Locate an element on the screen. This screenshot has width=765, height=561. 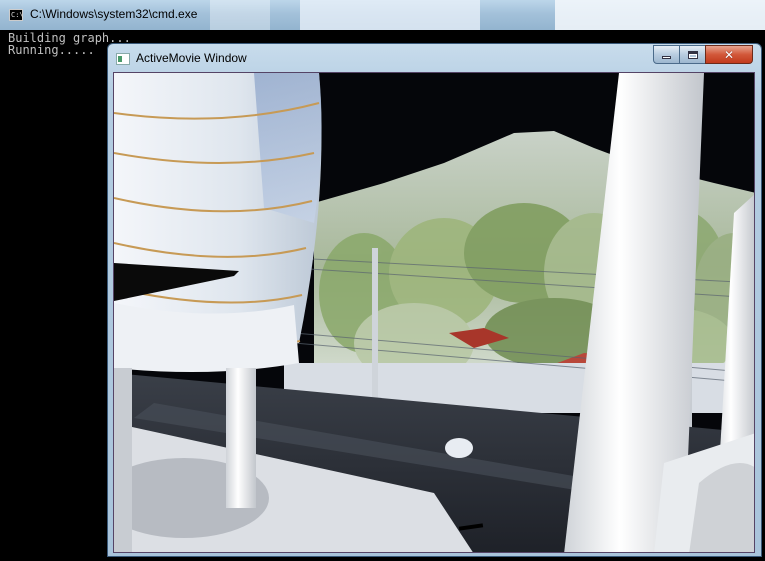
maximize-icon is located at coordinates (692, 54).